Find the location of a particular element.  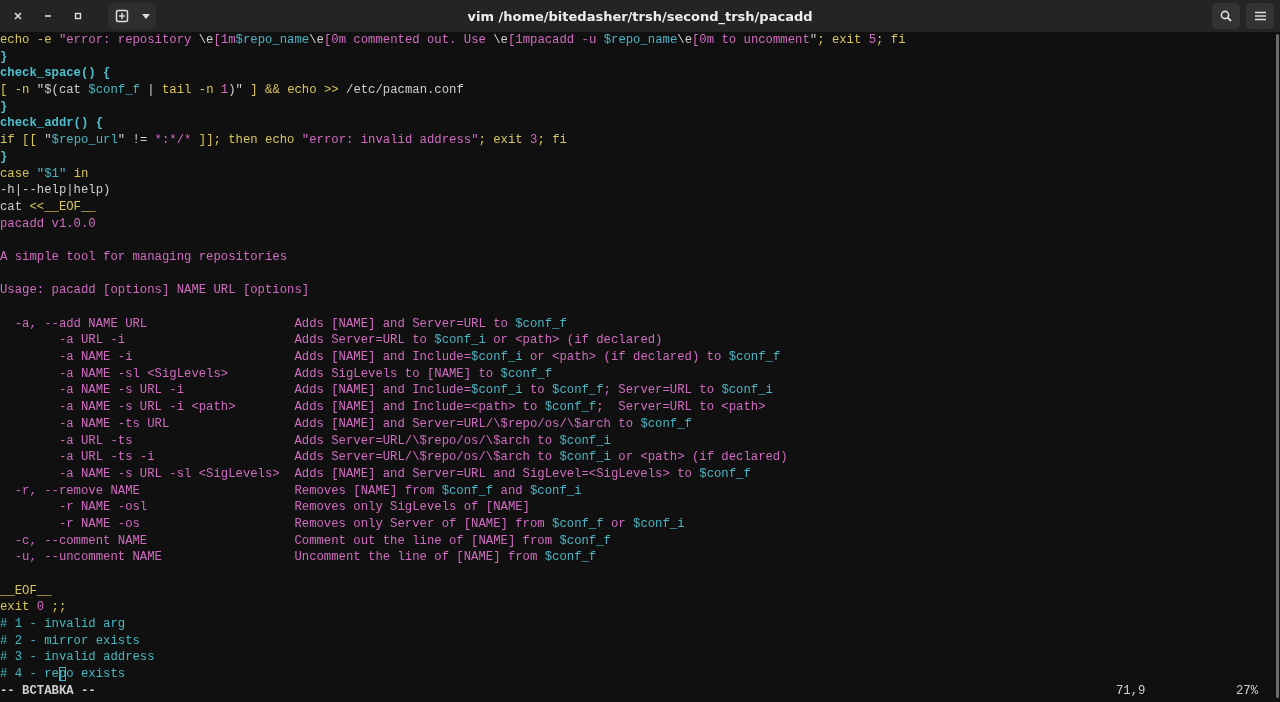

code-line: pacadd v1.0.0 is located at coordinates (48, 224).